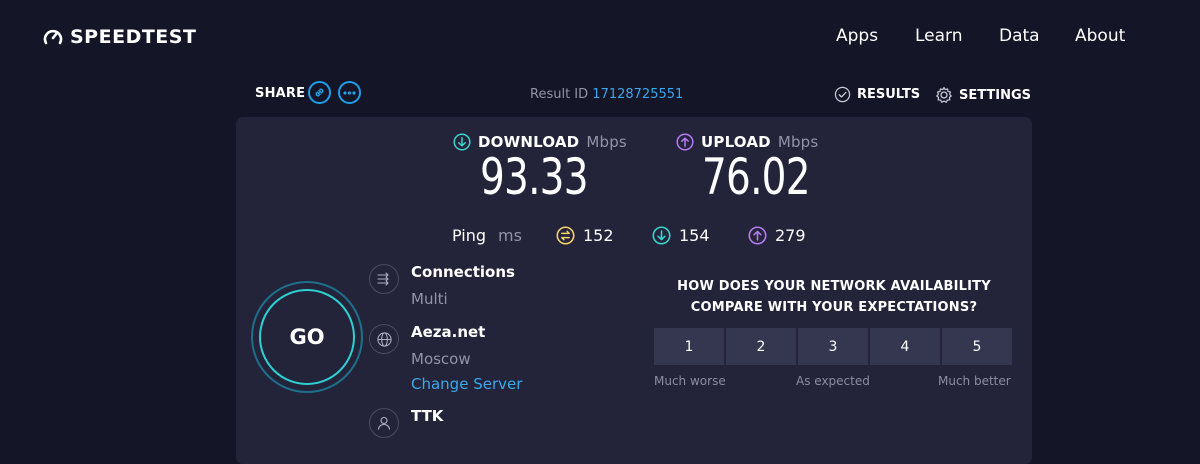 The width and height of the screenshot is (1200, 464). Describe the element at coordinates (534, 177) in the screenshot. I see `download-speed: 93.33` at that location.